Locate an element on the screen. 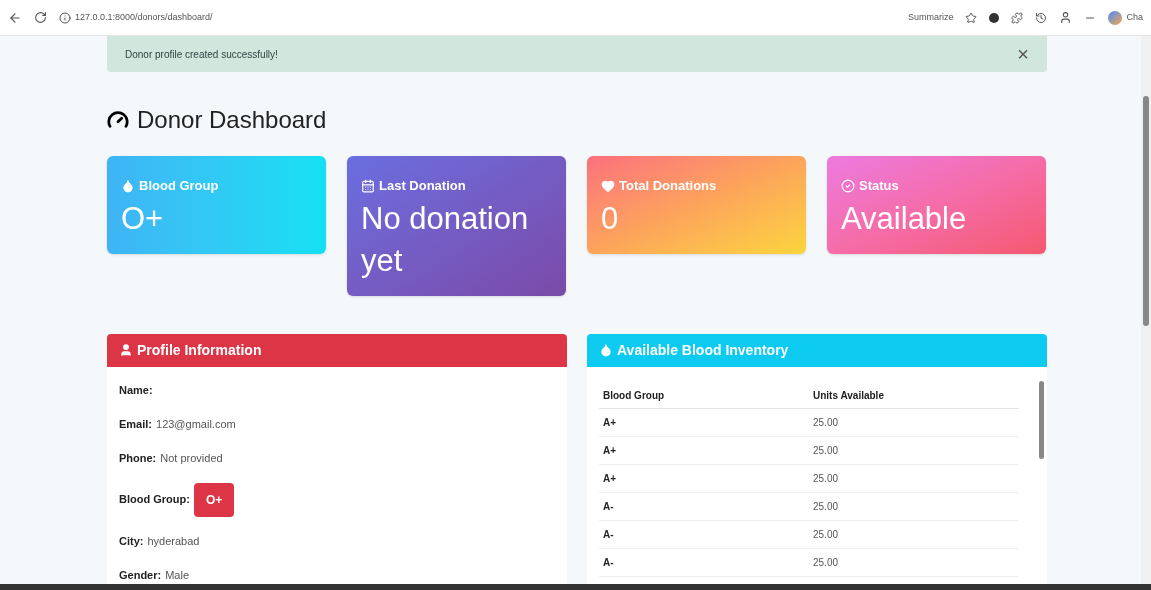 The height and width of the screenshot is (590, 1151). field-value: Not provided is located at coordinates (191, 458).